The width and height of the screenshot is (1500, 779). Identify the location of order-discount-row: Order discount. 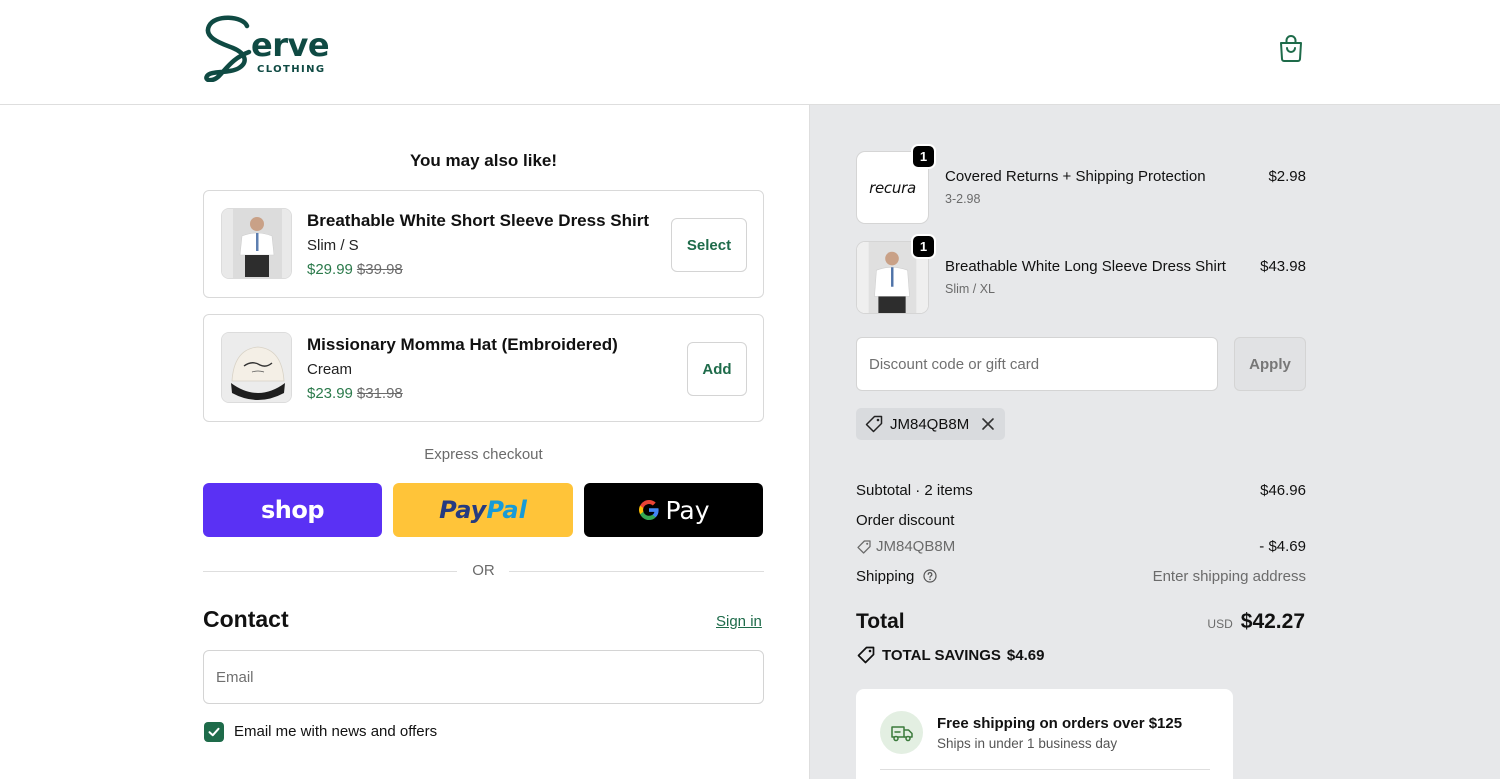
(1081, 520).